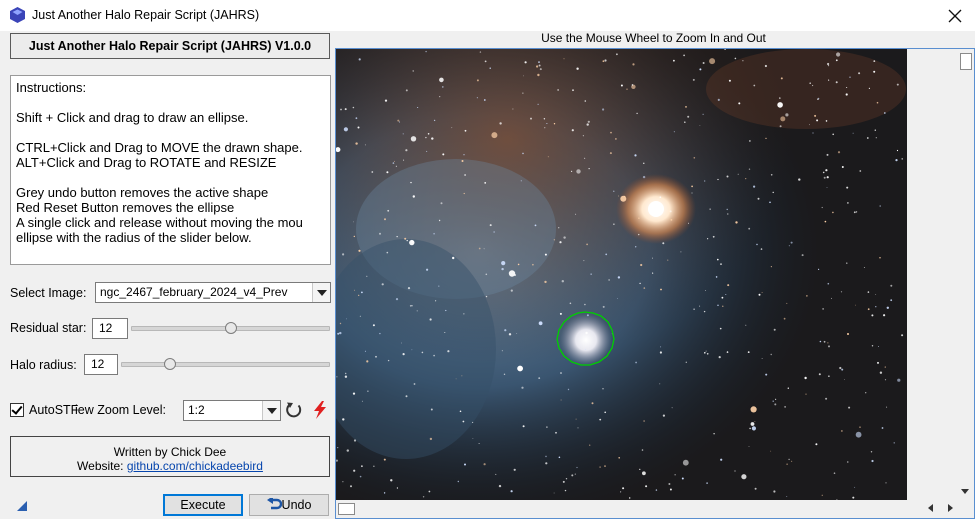  Describe the element at coordinates (966, 61) in the screenshot. I see `vertical-scroll-thumb` at that location.